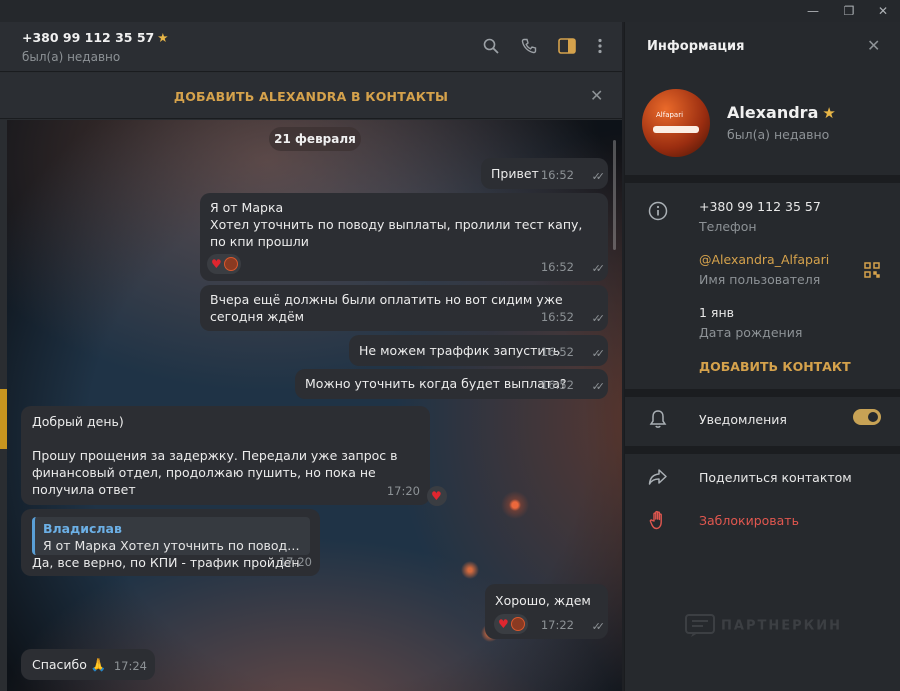 This screenshot has width=900, height=691. What do you see at coordinates (676, 123) in the screenshot?
I see `avatar: Alfapari` at bounding box center [676, 123].